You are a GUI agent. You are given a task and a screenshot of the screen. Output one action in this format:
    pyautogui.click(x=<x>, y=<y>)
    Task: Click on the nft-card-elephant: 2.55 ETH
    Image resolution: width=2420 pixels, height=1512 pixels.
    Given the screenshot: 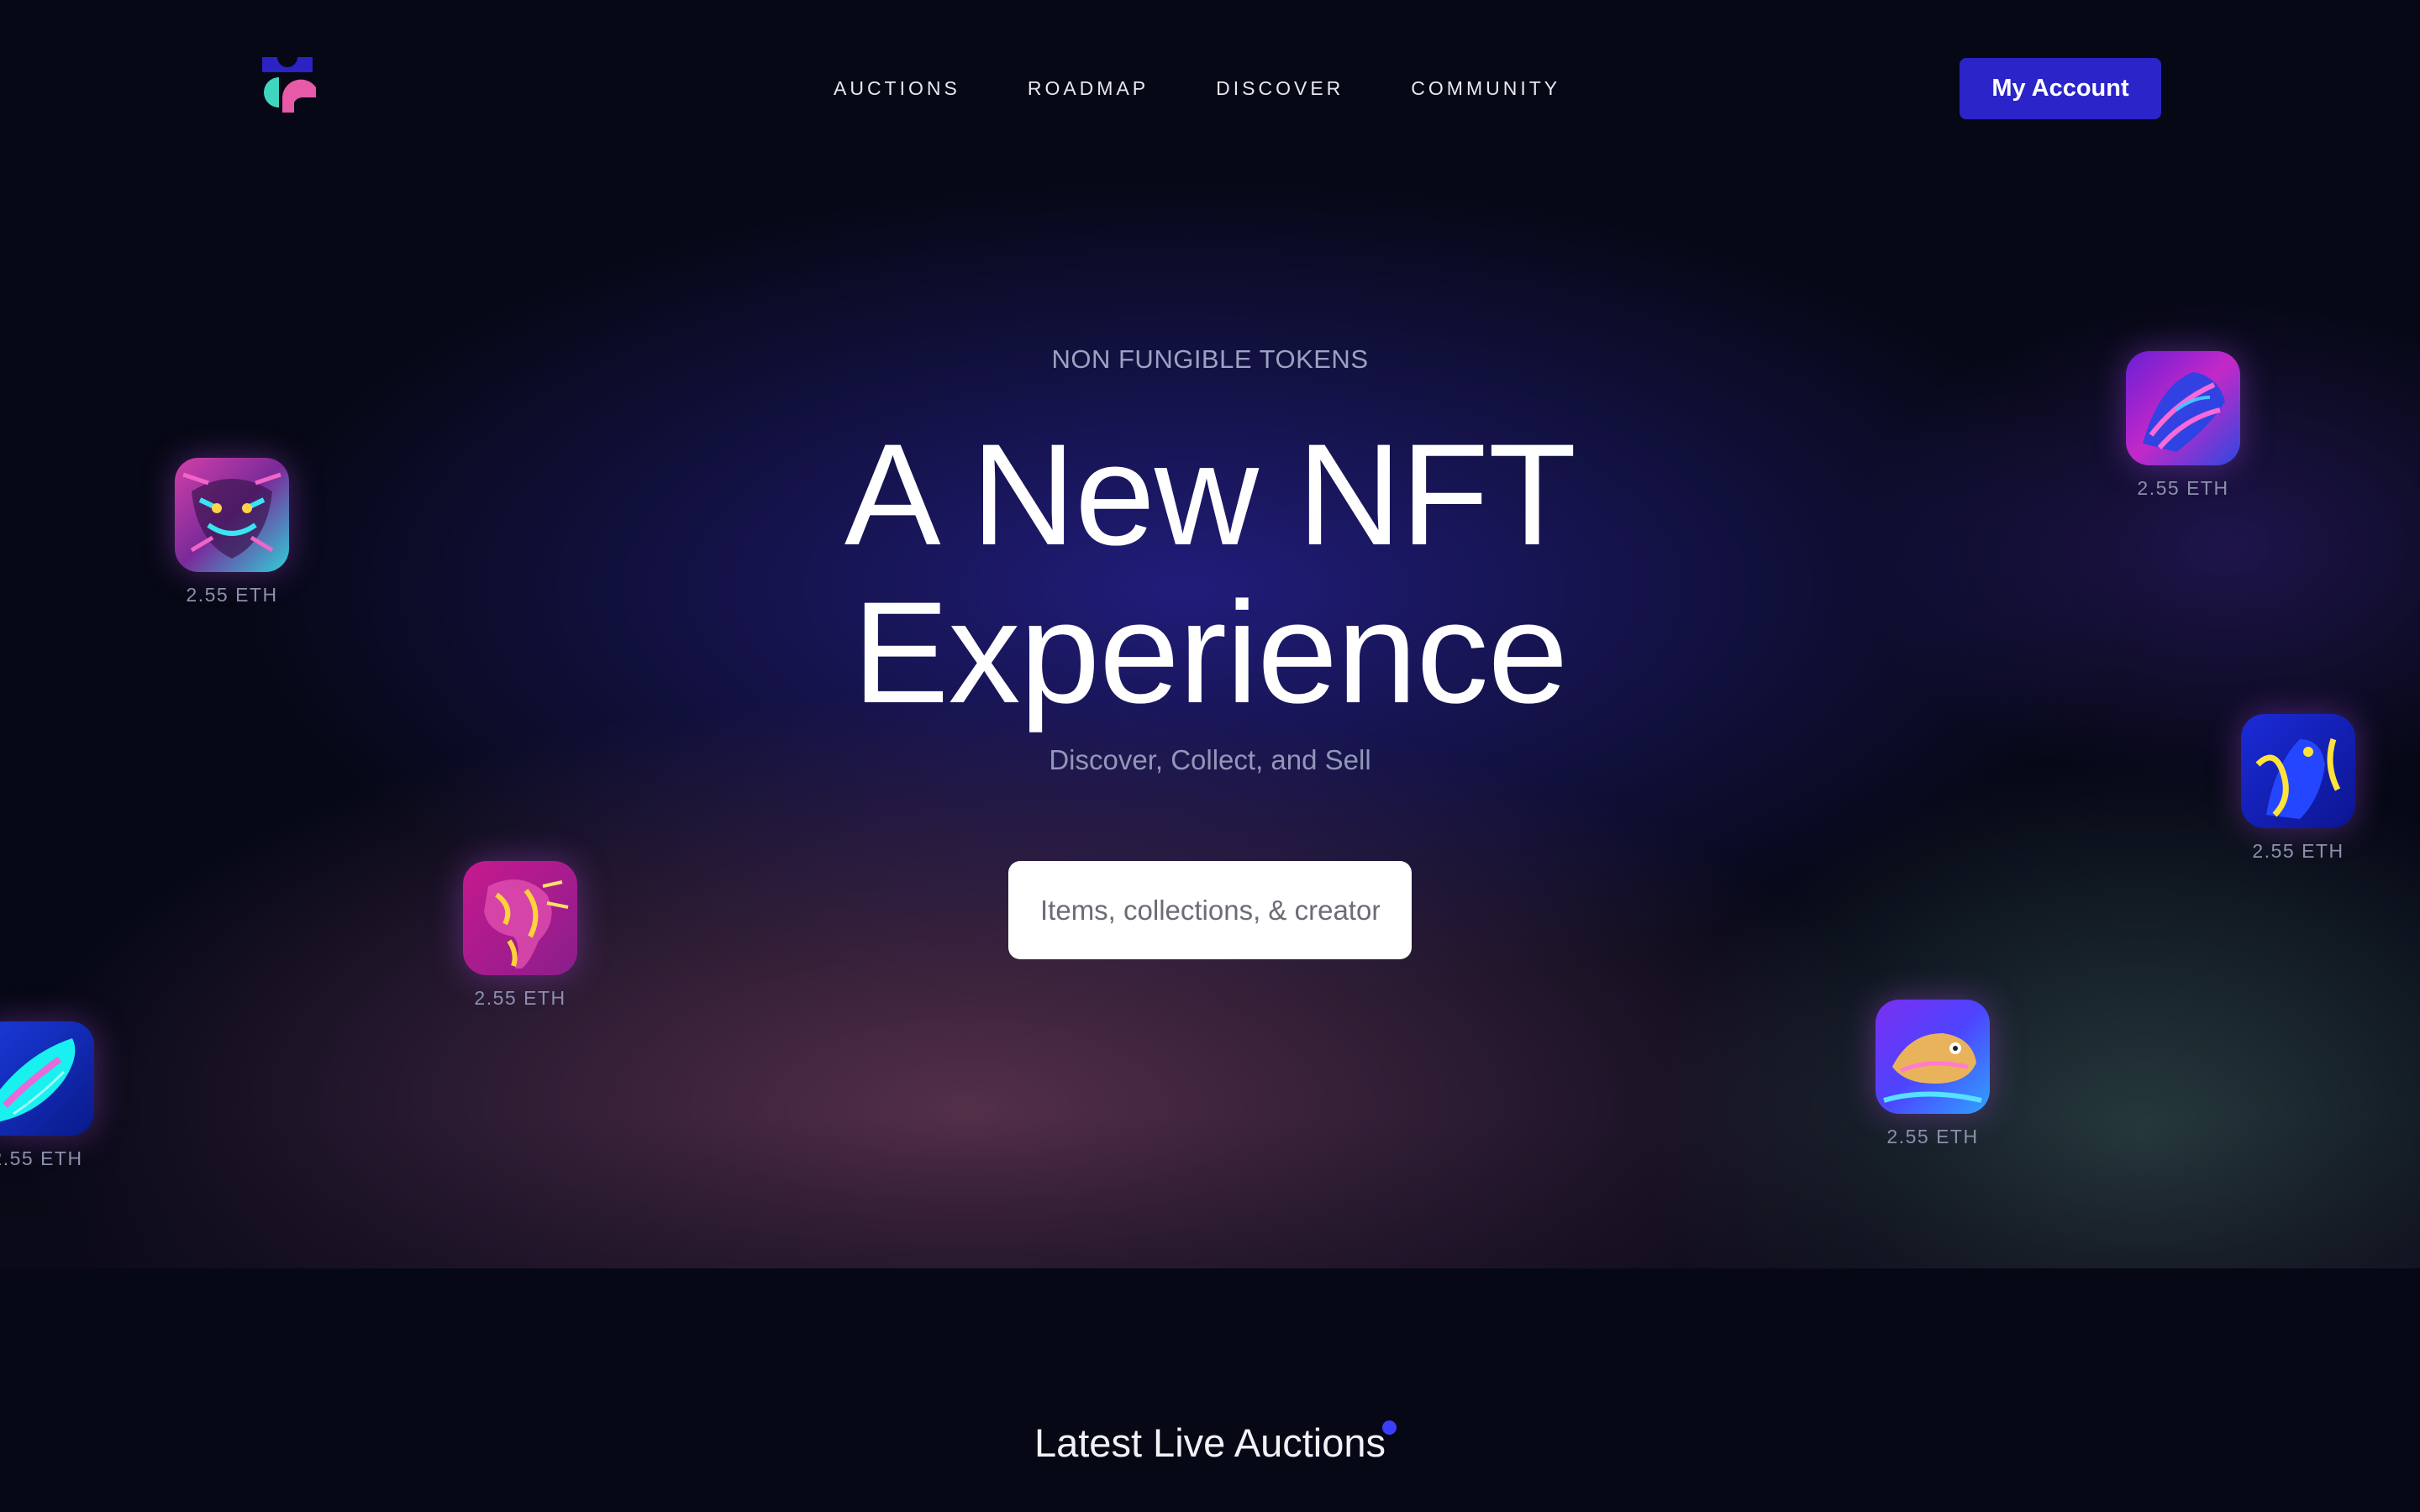 What is the action you would take?
    pyautogui.click(x=520, y=935)
    